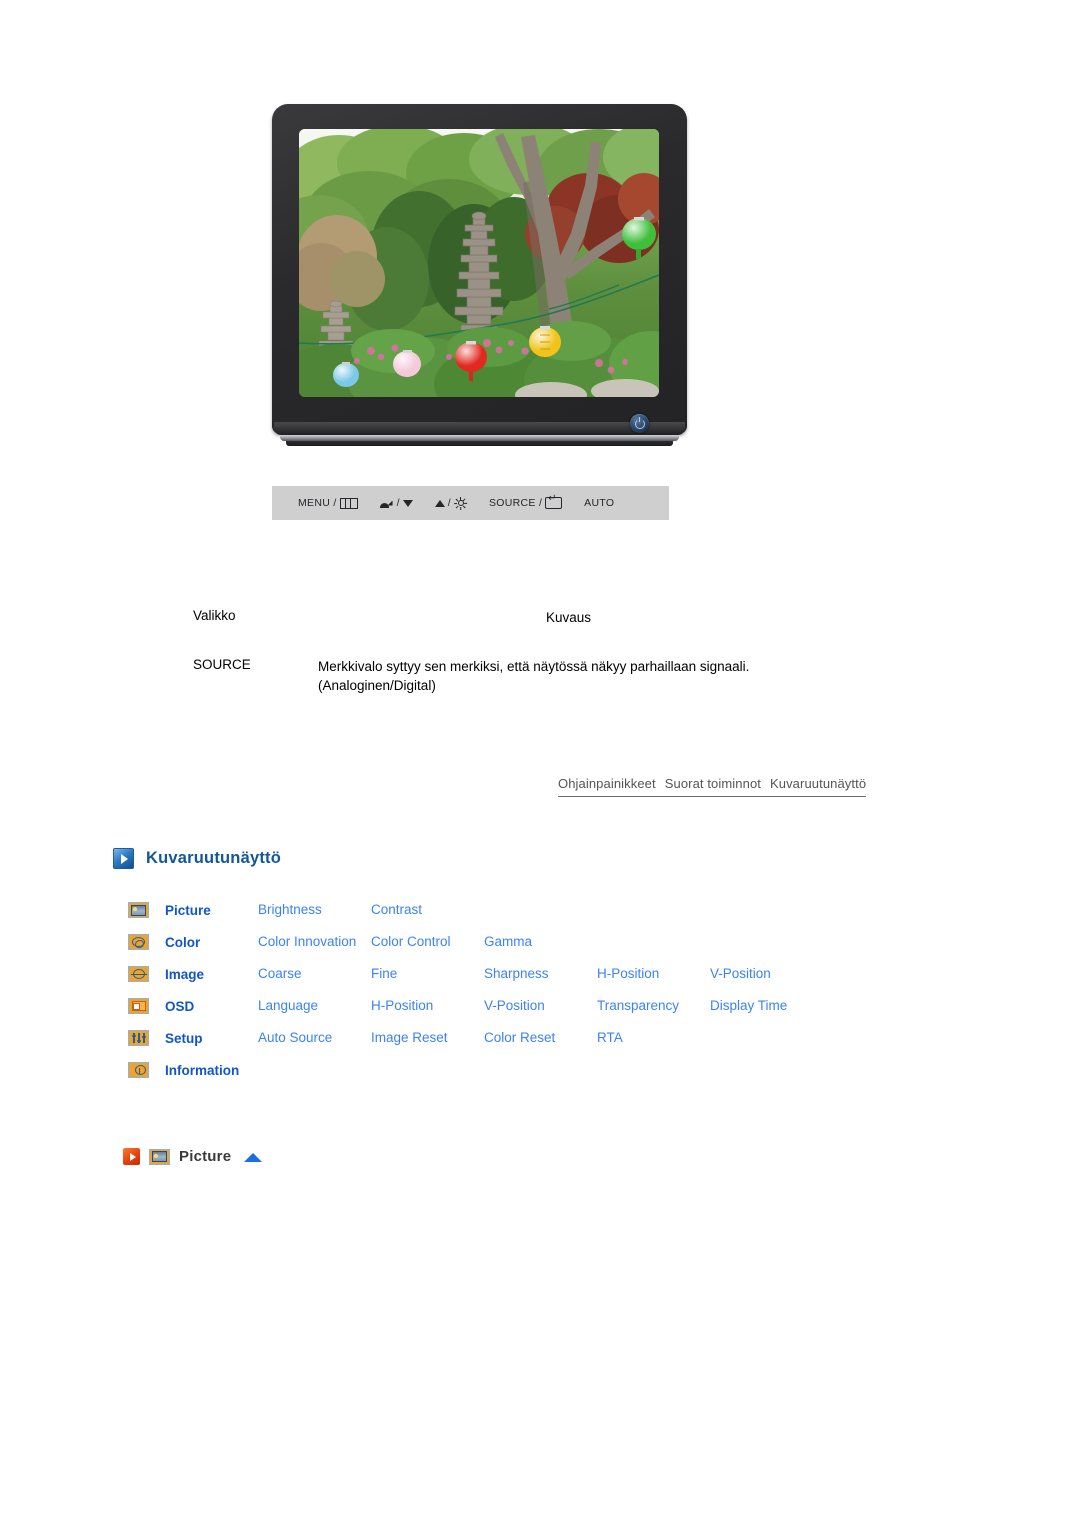 The image size is (1080, 1528). Describe the element at coordinates (214, 615) in the screenshot. I see `column-header-menu: Valikko` at that location.